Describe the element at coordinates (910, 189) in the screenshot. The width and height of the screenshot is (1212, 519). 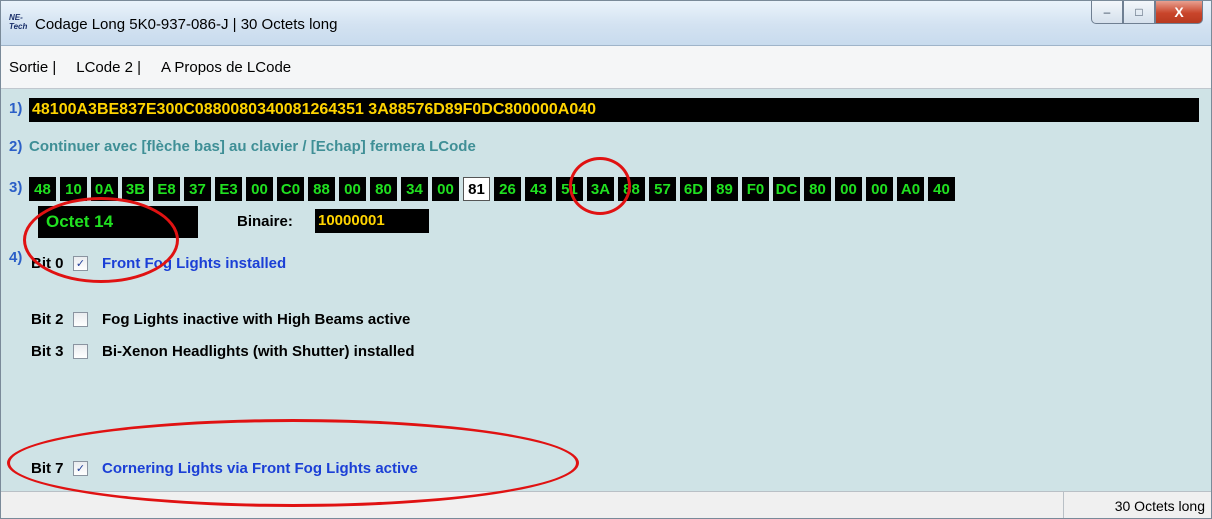
I see `byte-cell: A0` at that location.